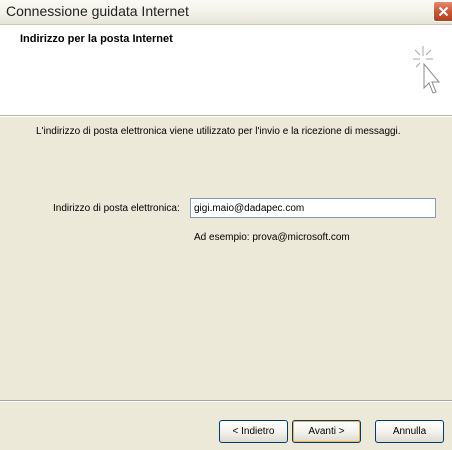 This screenshot has height=450, width=452. What do you see at coordinates (409, 431) in the screenshot?
I see `cancel-button: Annulla` at bounding box center [409, 431].